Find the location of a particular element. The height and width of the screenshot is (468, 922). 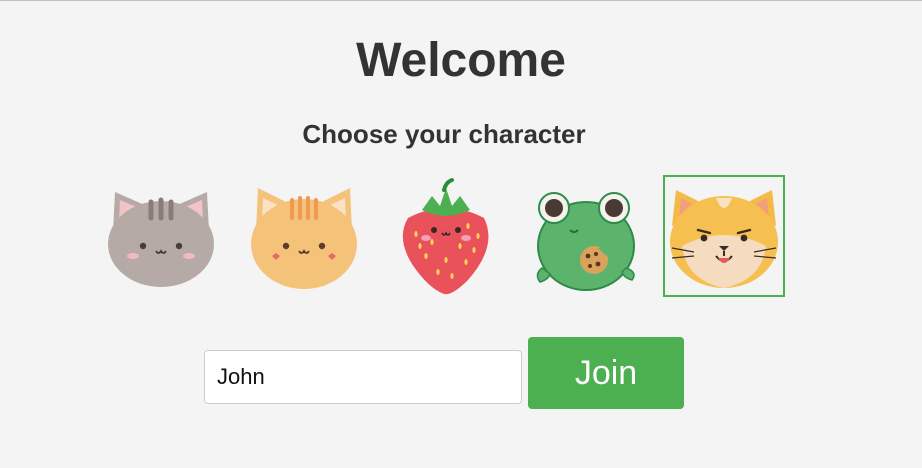

character-option-frog is located at coordinates (588, 236).